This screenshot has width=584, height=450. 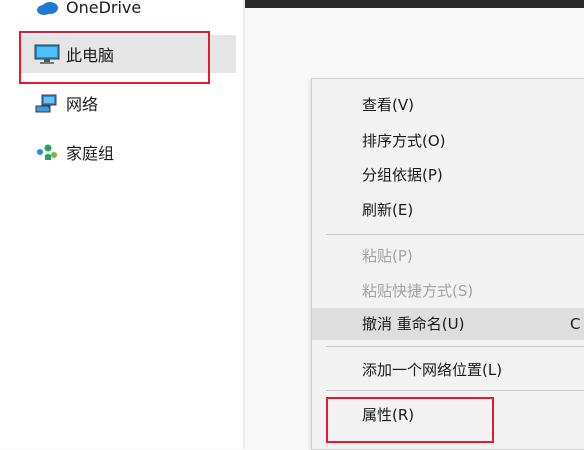 I want to click on pane-divider, so click(x=244, y=224).